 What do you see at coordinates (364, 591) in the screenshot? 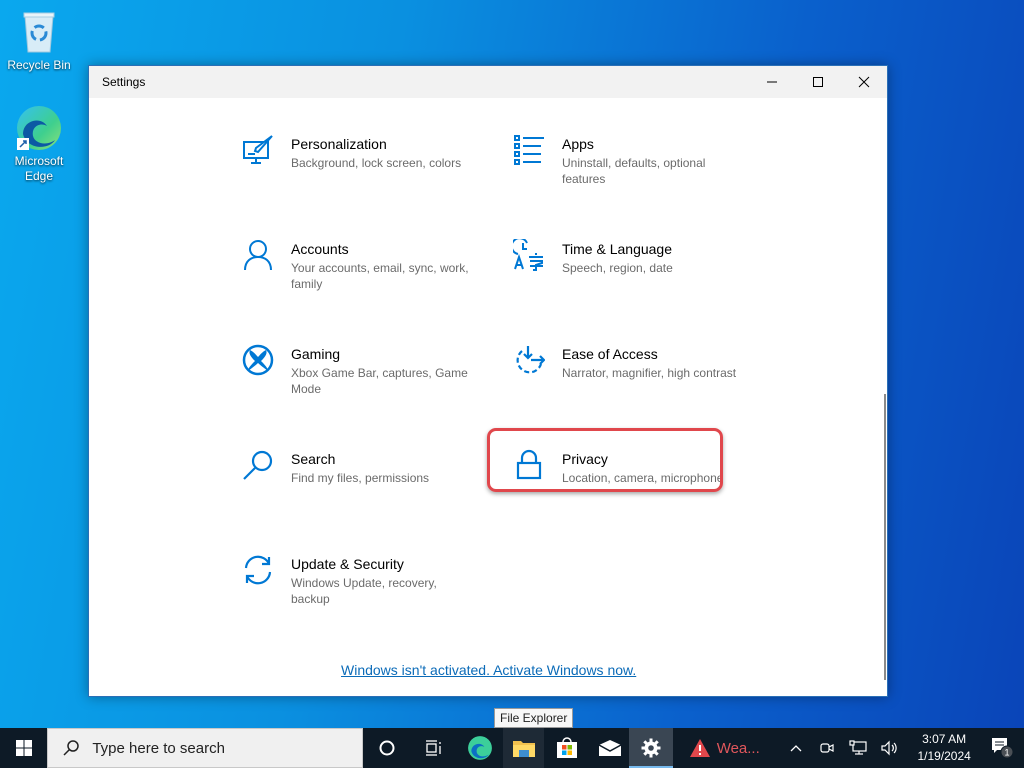
I see `tile-desc: Windows Update, recovery, backup` at bounding box center [364, 591].